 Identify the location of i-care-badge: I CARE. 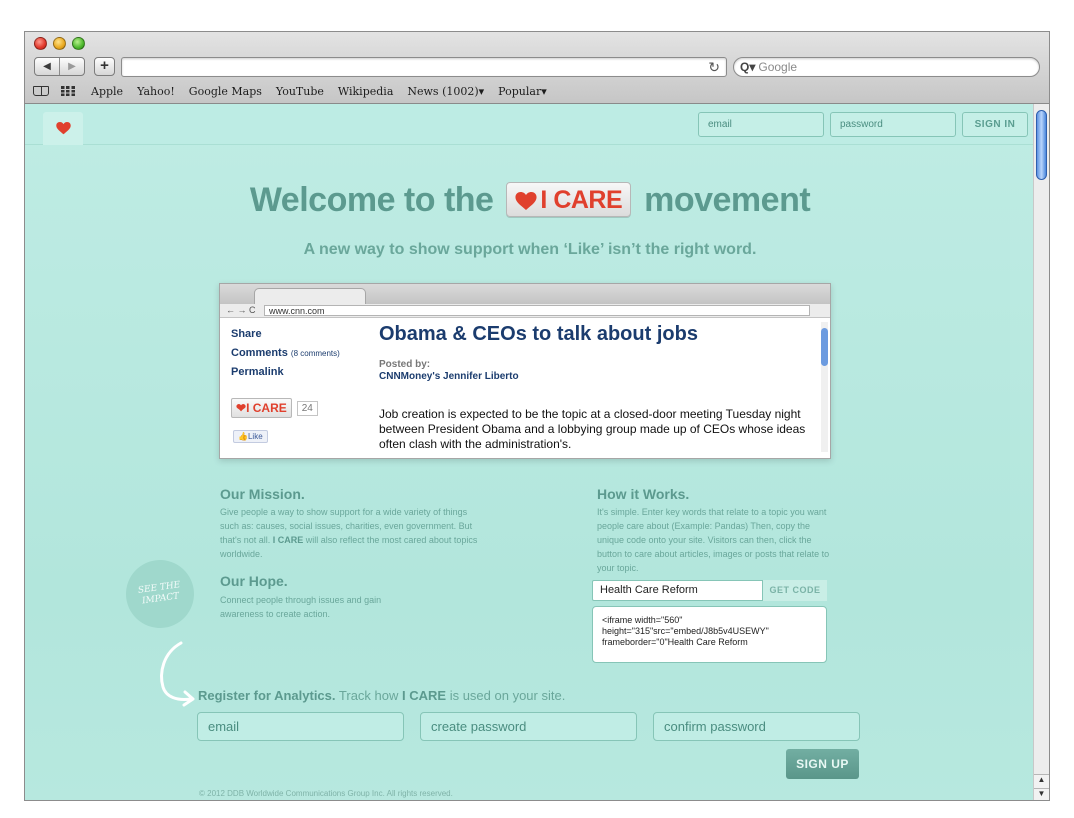
(569, 199).